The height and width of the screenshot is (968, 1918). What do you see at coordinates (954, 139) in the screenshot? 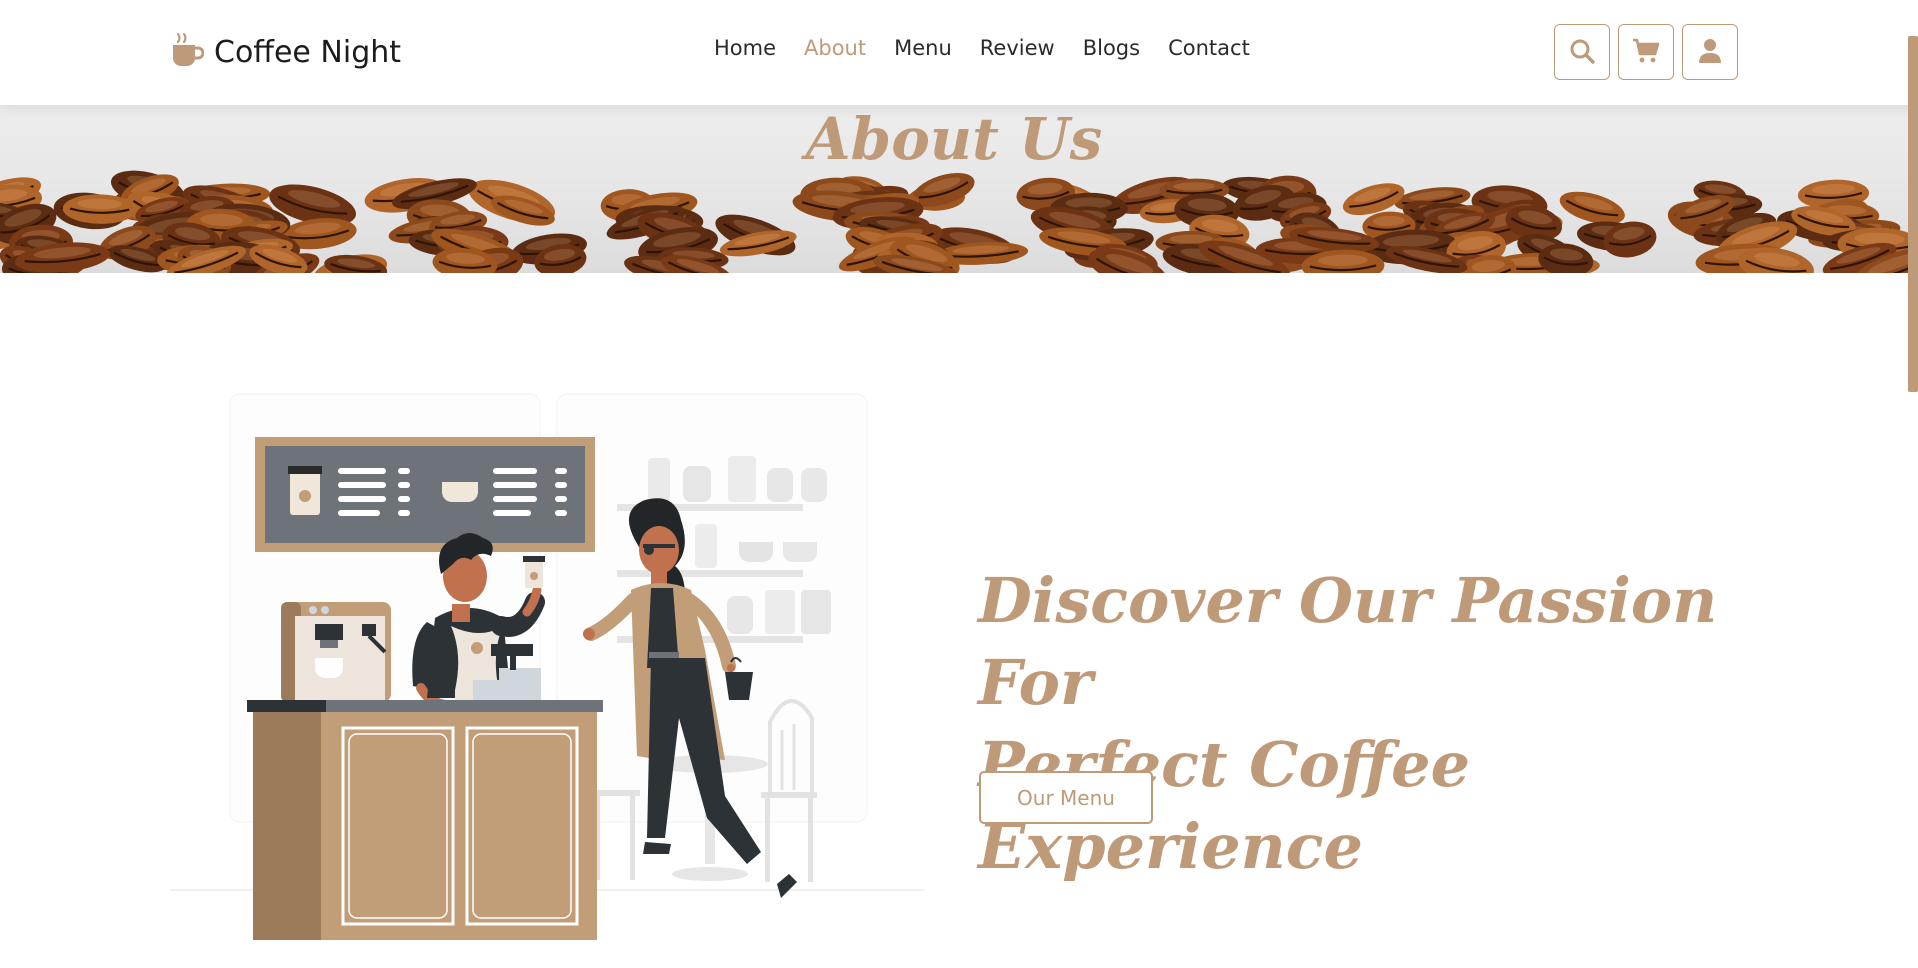
I see `banner-title: About Us` at bounding box center [954, 139].